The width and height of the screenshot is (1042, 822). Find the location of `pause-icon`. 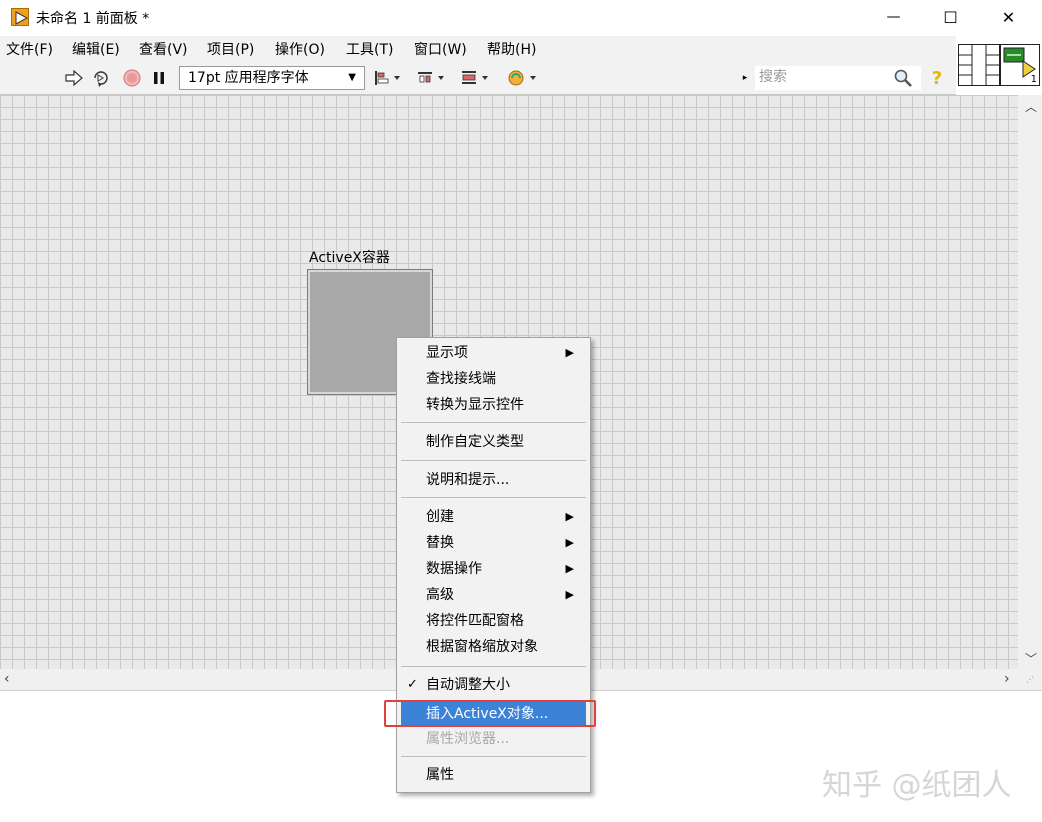

pause-icon is located at coordinates (159, 78).